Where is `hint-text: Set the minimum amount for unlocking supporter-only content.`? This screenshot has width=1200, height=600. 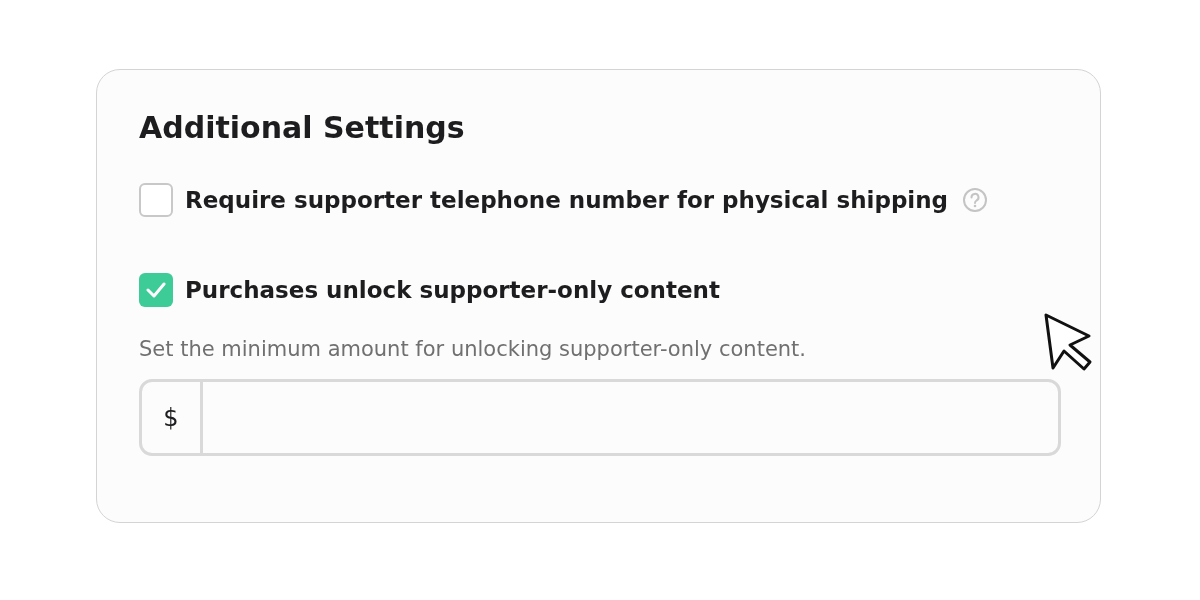 hint-text: Set the minimum amount for unlocking supporter-only content. is located at coordinates (473, 349).